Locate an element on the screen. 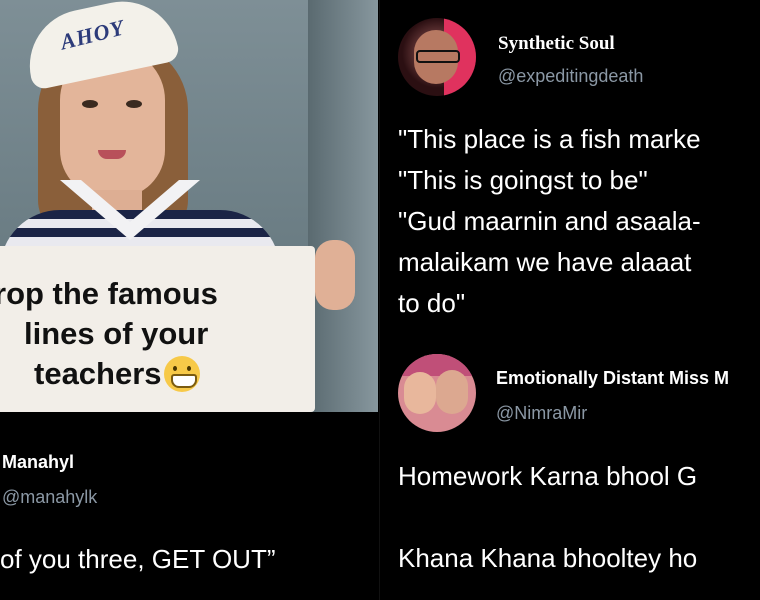 This screenshot has width=760, height=600. sign-line-1: rop the famous is located at coordinates (109, 293).